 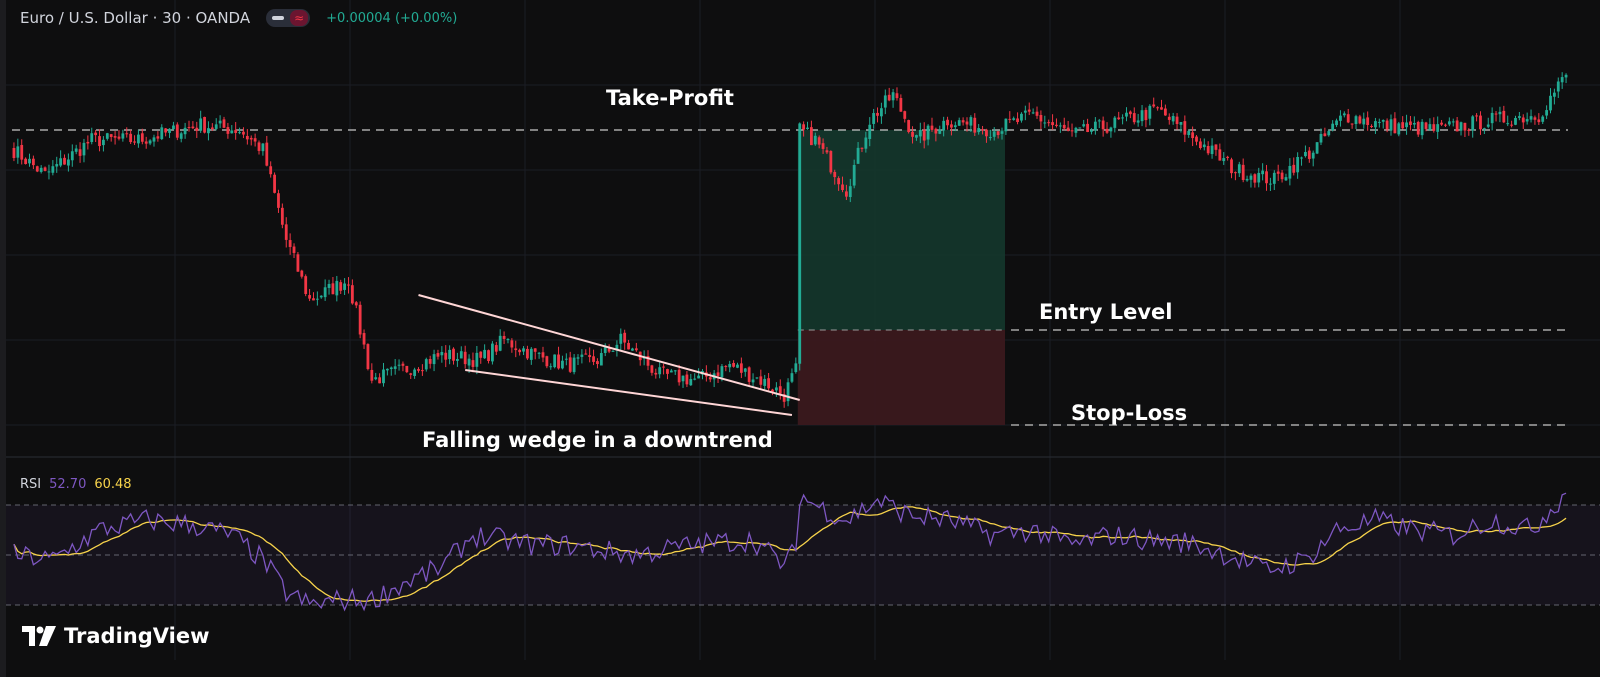 What do you see at coordinates (299, 18) in the screenshot?
I see `wave-icon: ≈` at bounding box center [299, 18].